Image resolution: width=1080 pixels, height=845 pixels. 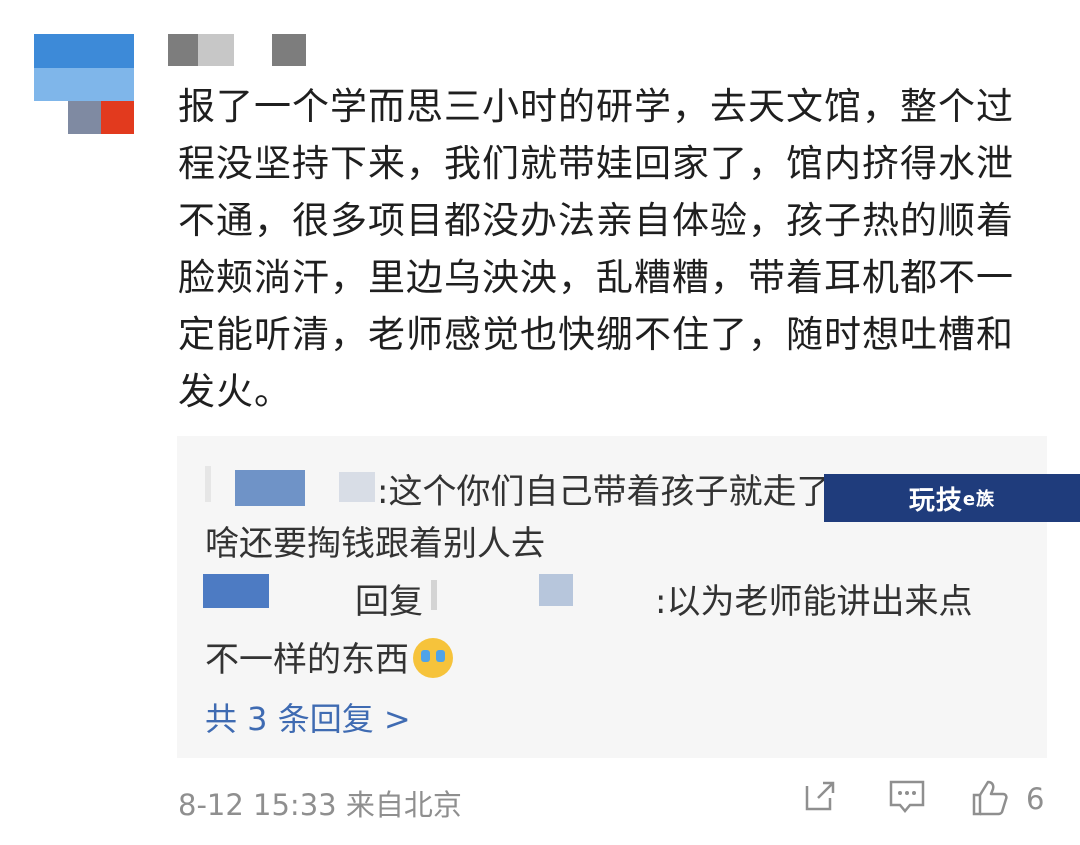 I want to click on crying-emoji-icon, so click(x=433, y=657).